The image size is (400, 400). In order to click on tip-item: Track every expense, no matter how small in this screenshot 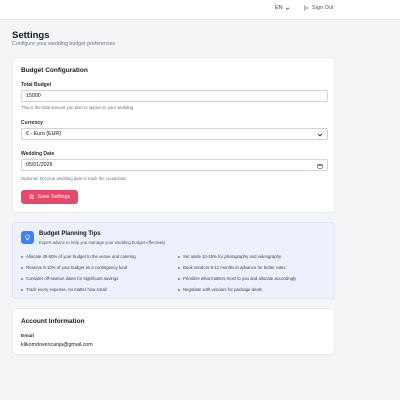, I will do `click(64, 289)`.